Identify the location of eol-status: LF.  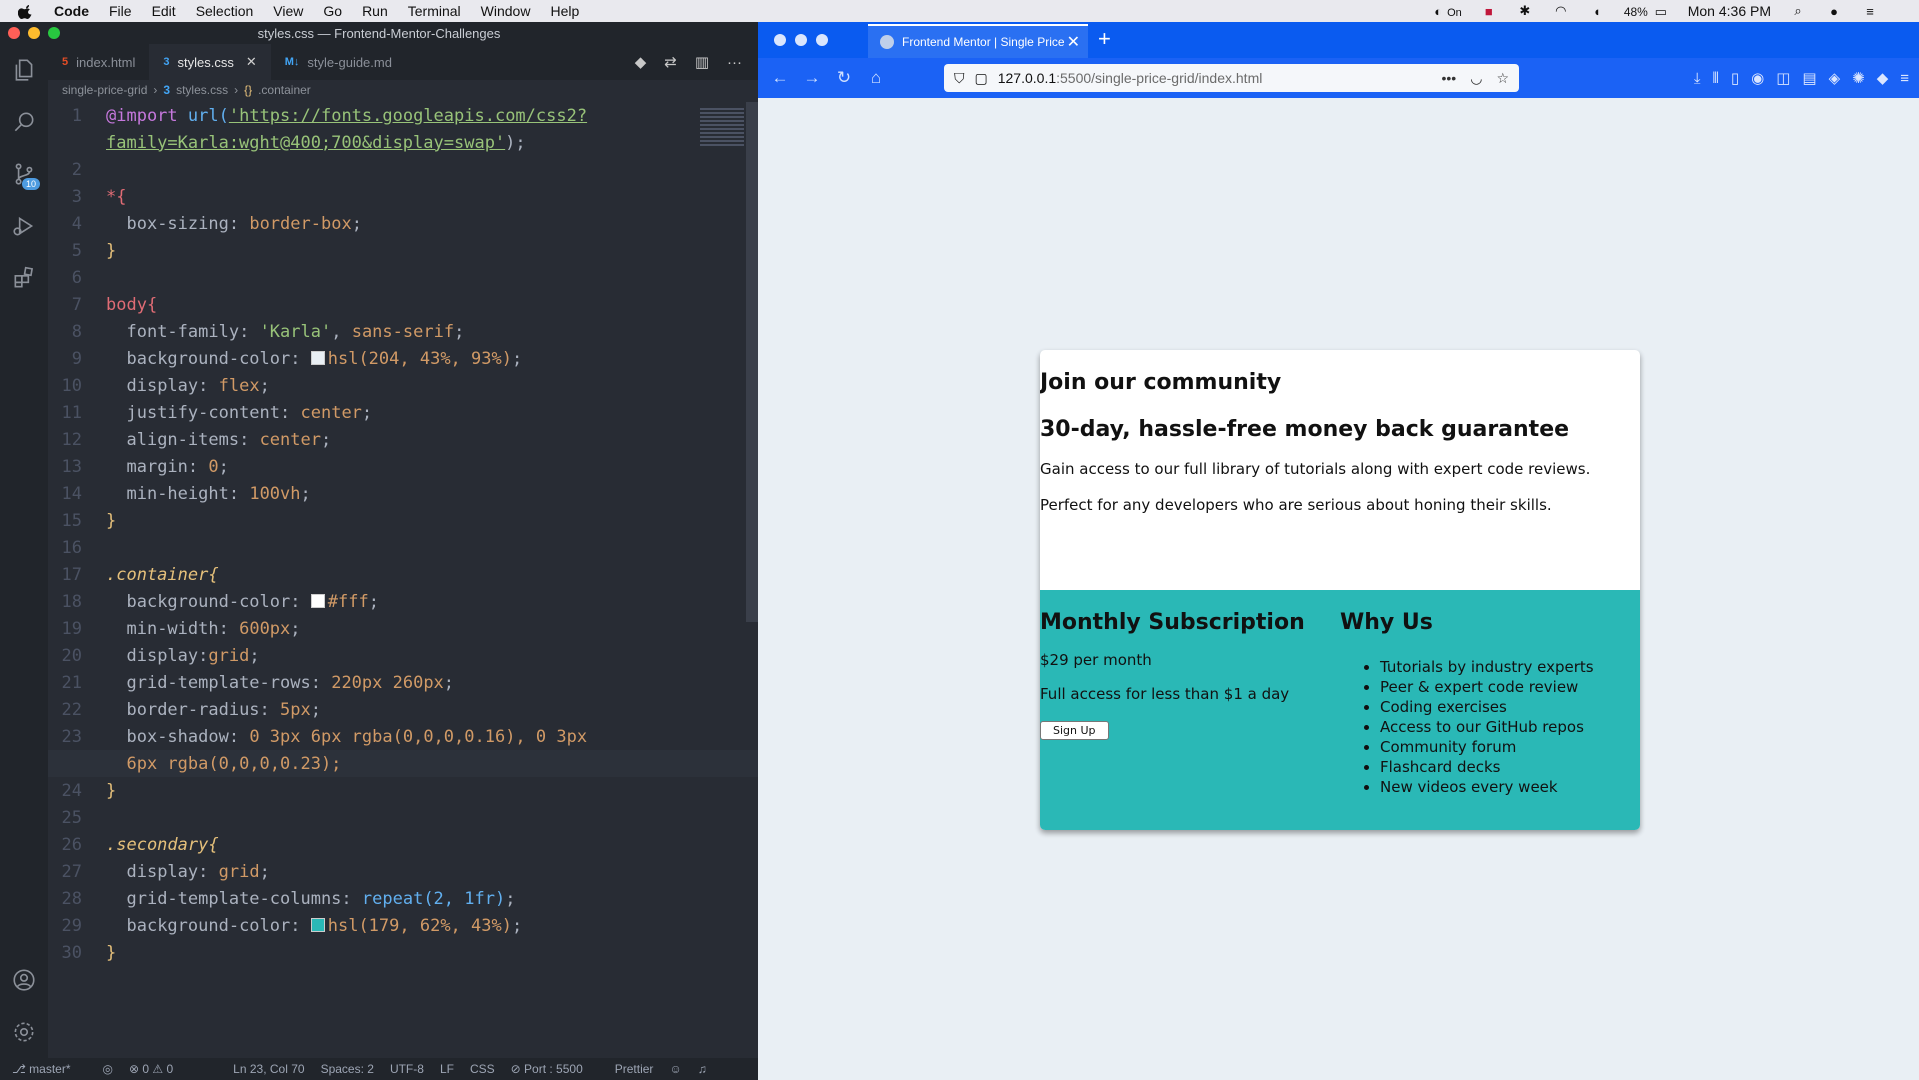
(447, 1069).